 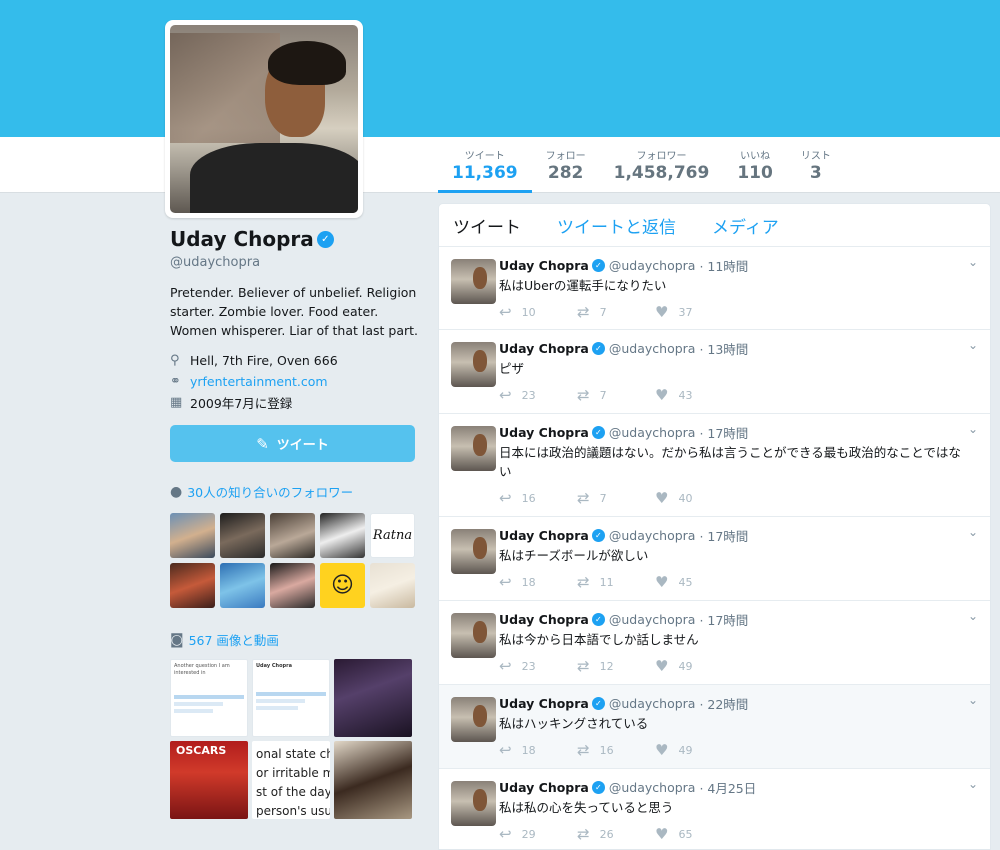 I want to click on tweet-timestamp: · 4月25日, so click(x=727, y=787).